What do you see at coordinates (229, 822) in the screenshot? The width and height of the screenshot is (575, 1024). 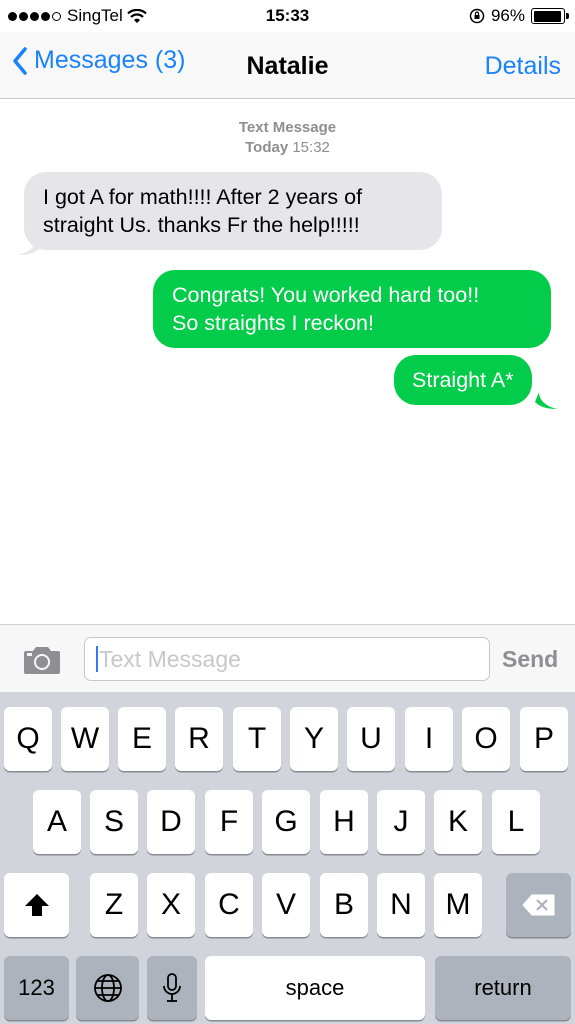 I see `key-f: F` at bounding box center [229, 822].